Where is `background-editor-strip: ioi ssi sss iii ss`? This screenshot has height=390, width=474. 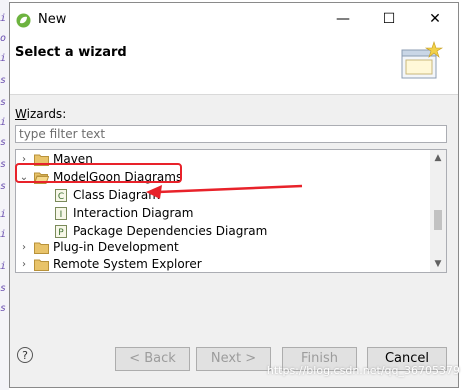
background-editor-strip: ioi ssi sss iii ss is located at coordinates (4, 195).